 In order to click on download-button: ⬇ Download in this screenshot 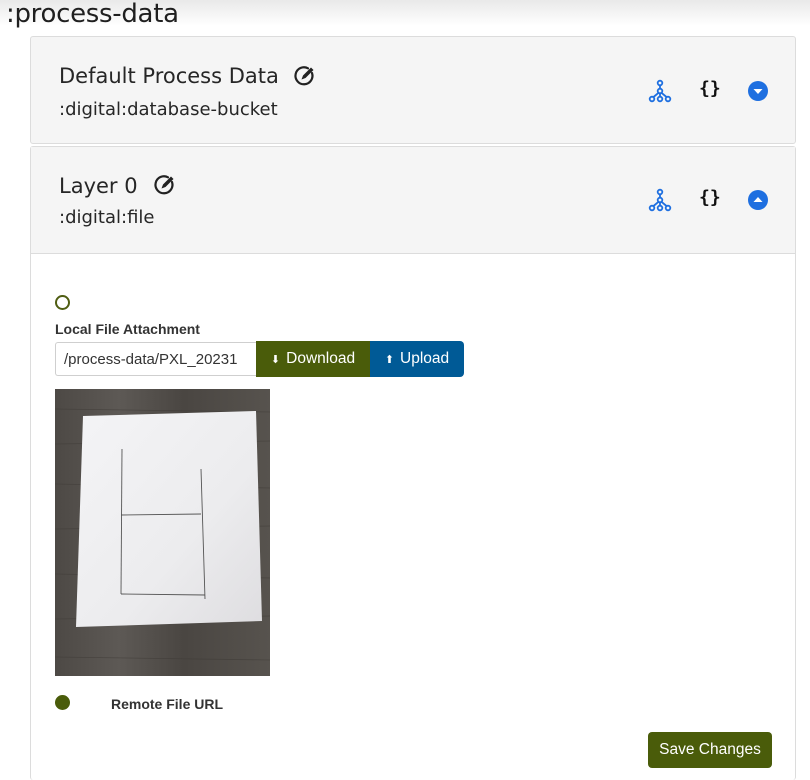, I will do `click(313, 359)`.